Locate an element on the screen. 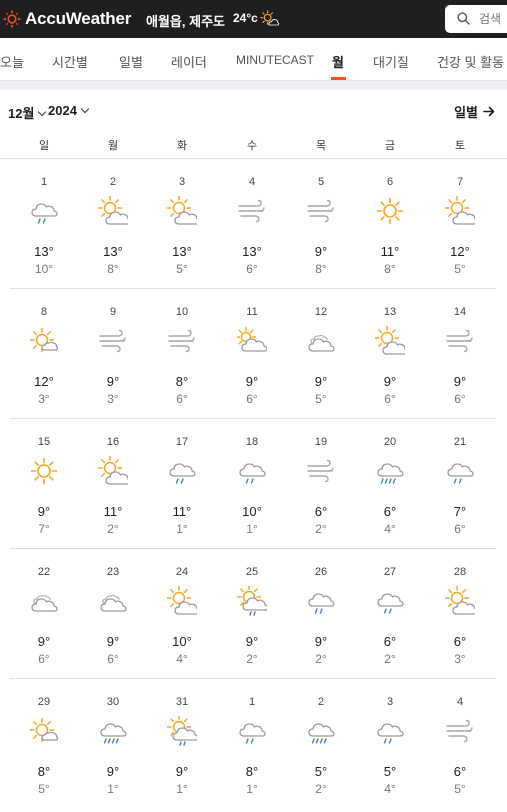  day-cell: 7 12° 5° is located at coordinates (460, 223).